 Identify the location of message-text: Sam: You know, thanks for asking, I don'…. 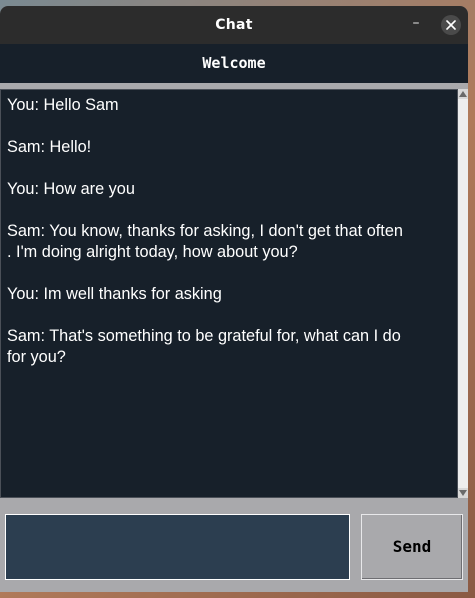
(205, 231).